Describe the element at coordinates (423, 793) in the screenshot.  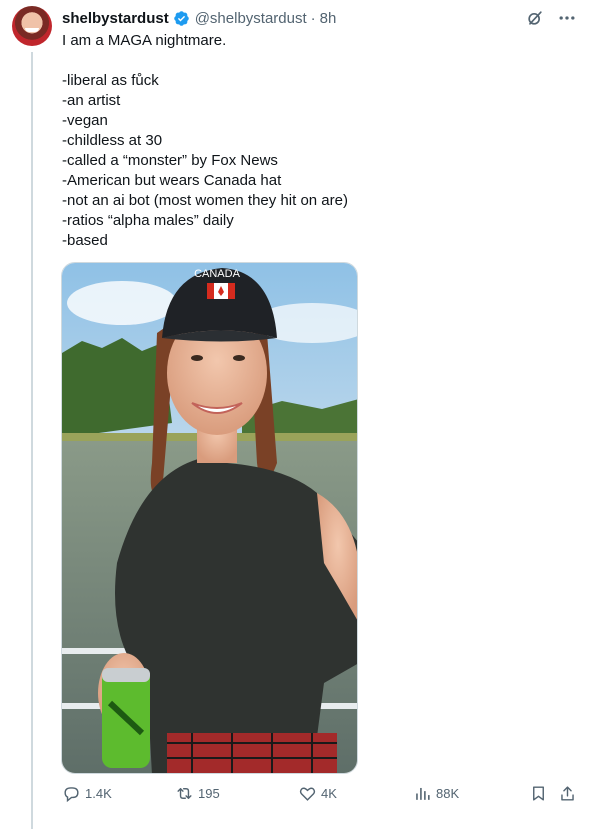
I see `views-icon` at that location.